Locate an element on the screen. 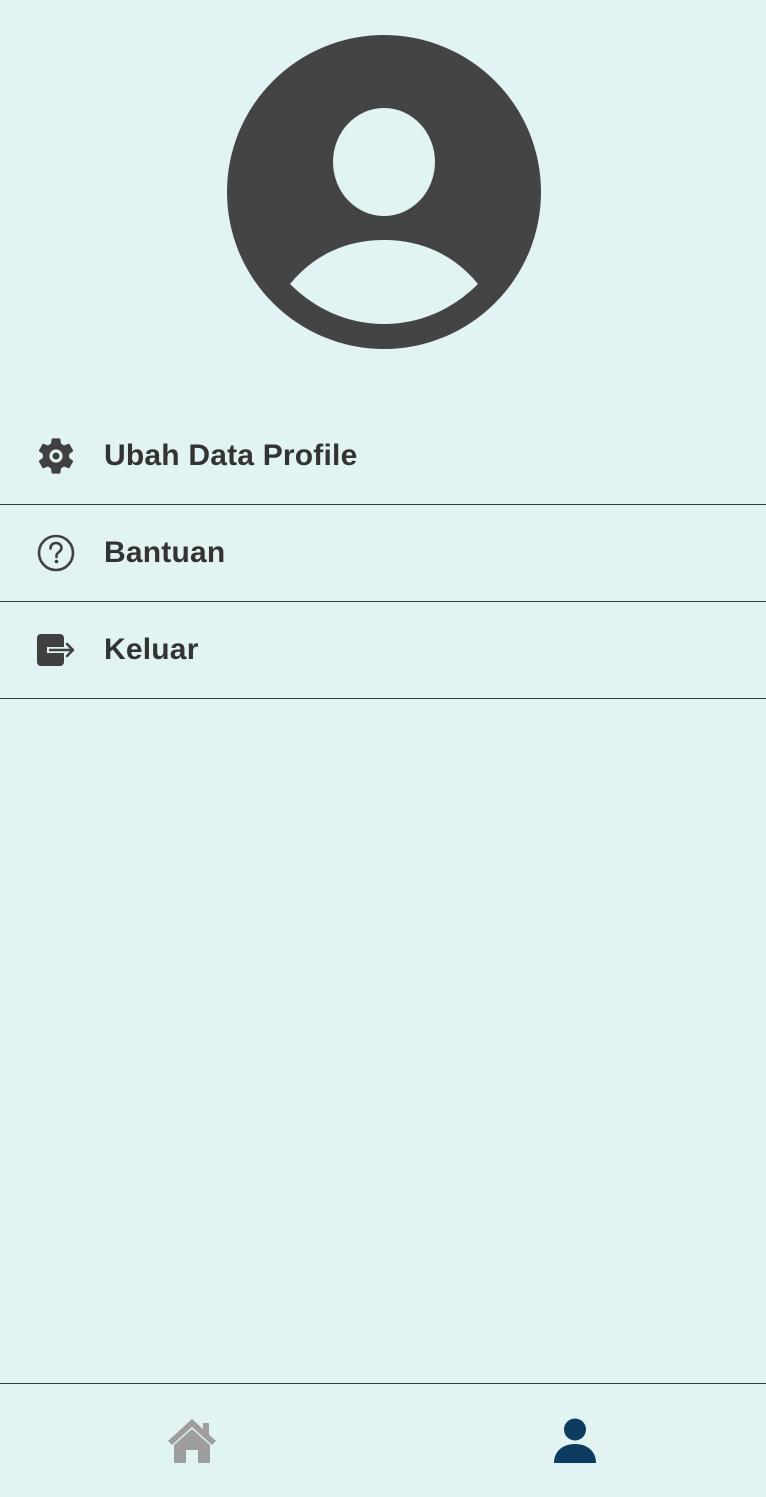 The image size is (766, 1497). gear-icon is located at coordinates (56, 456).